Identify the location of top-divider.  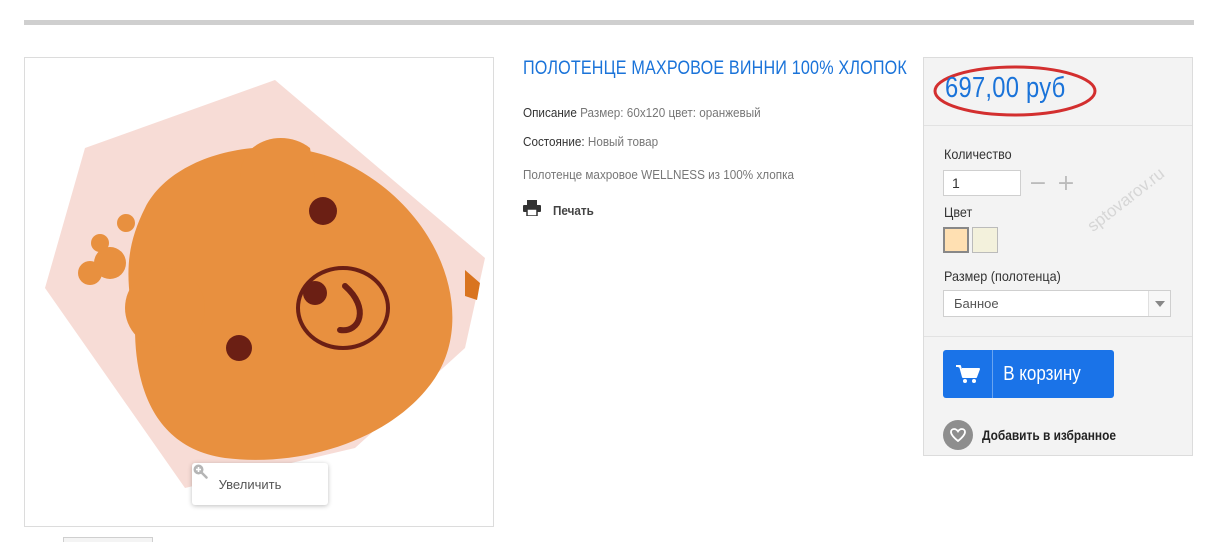
(609, 22).